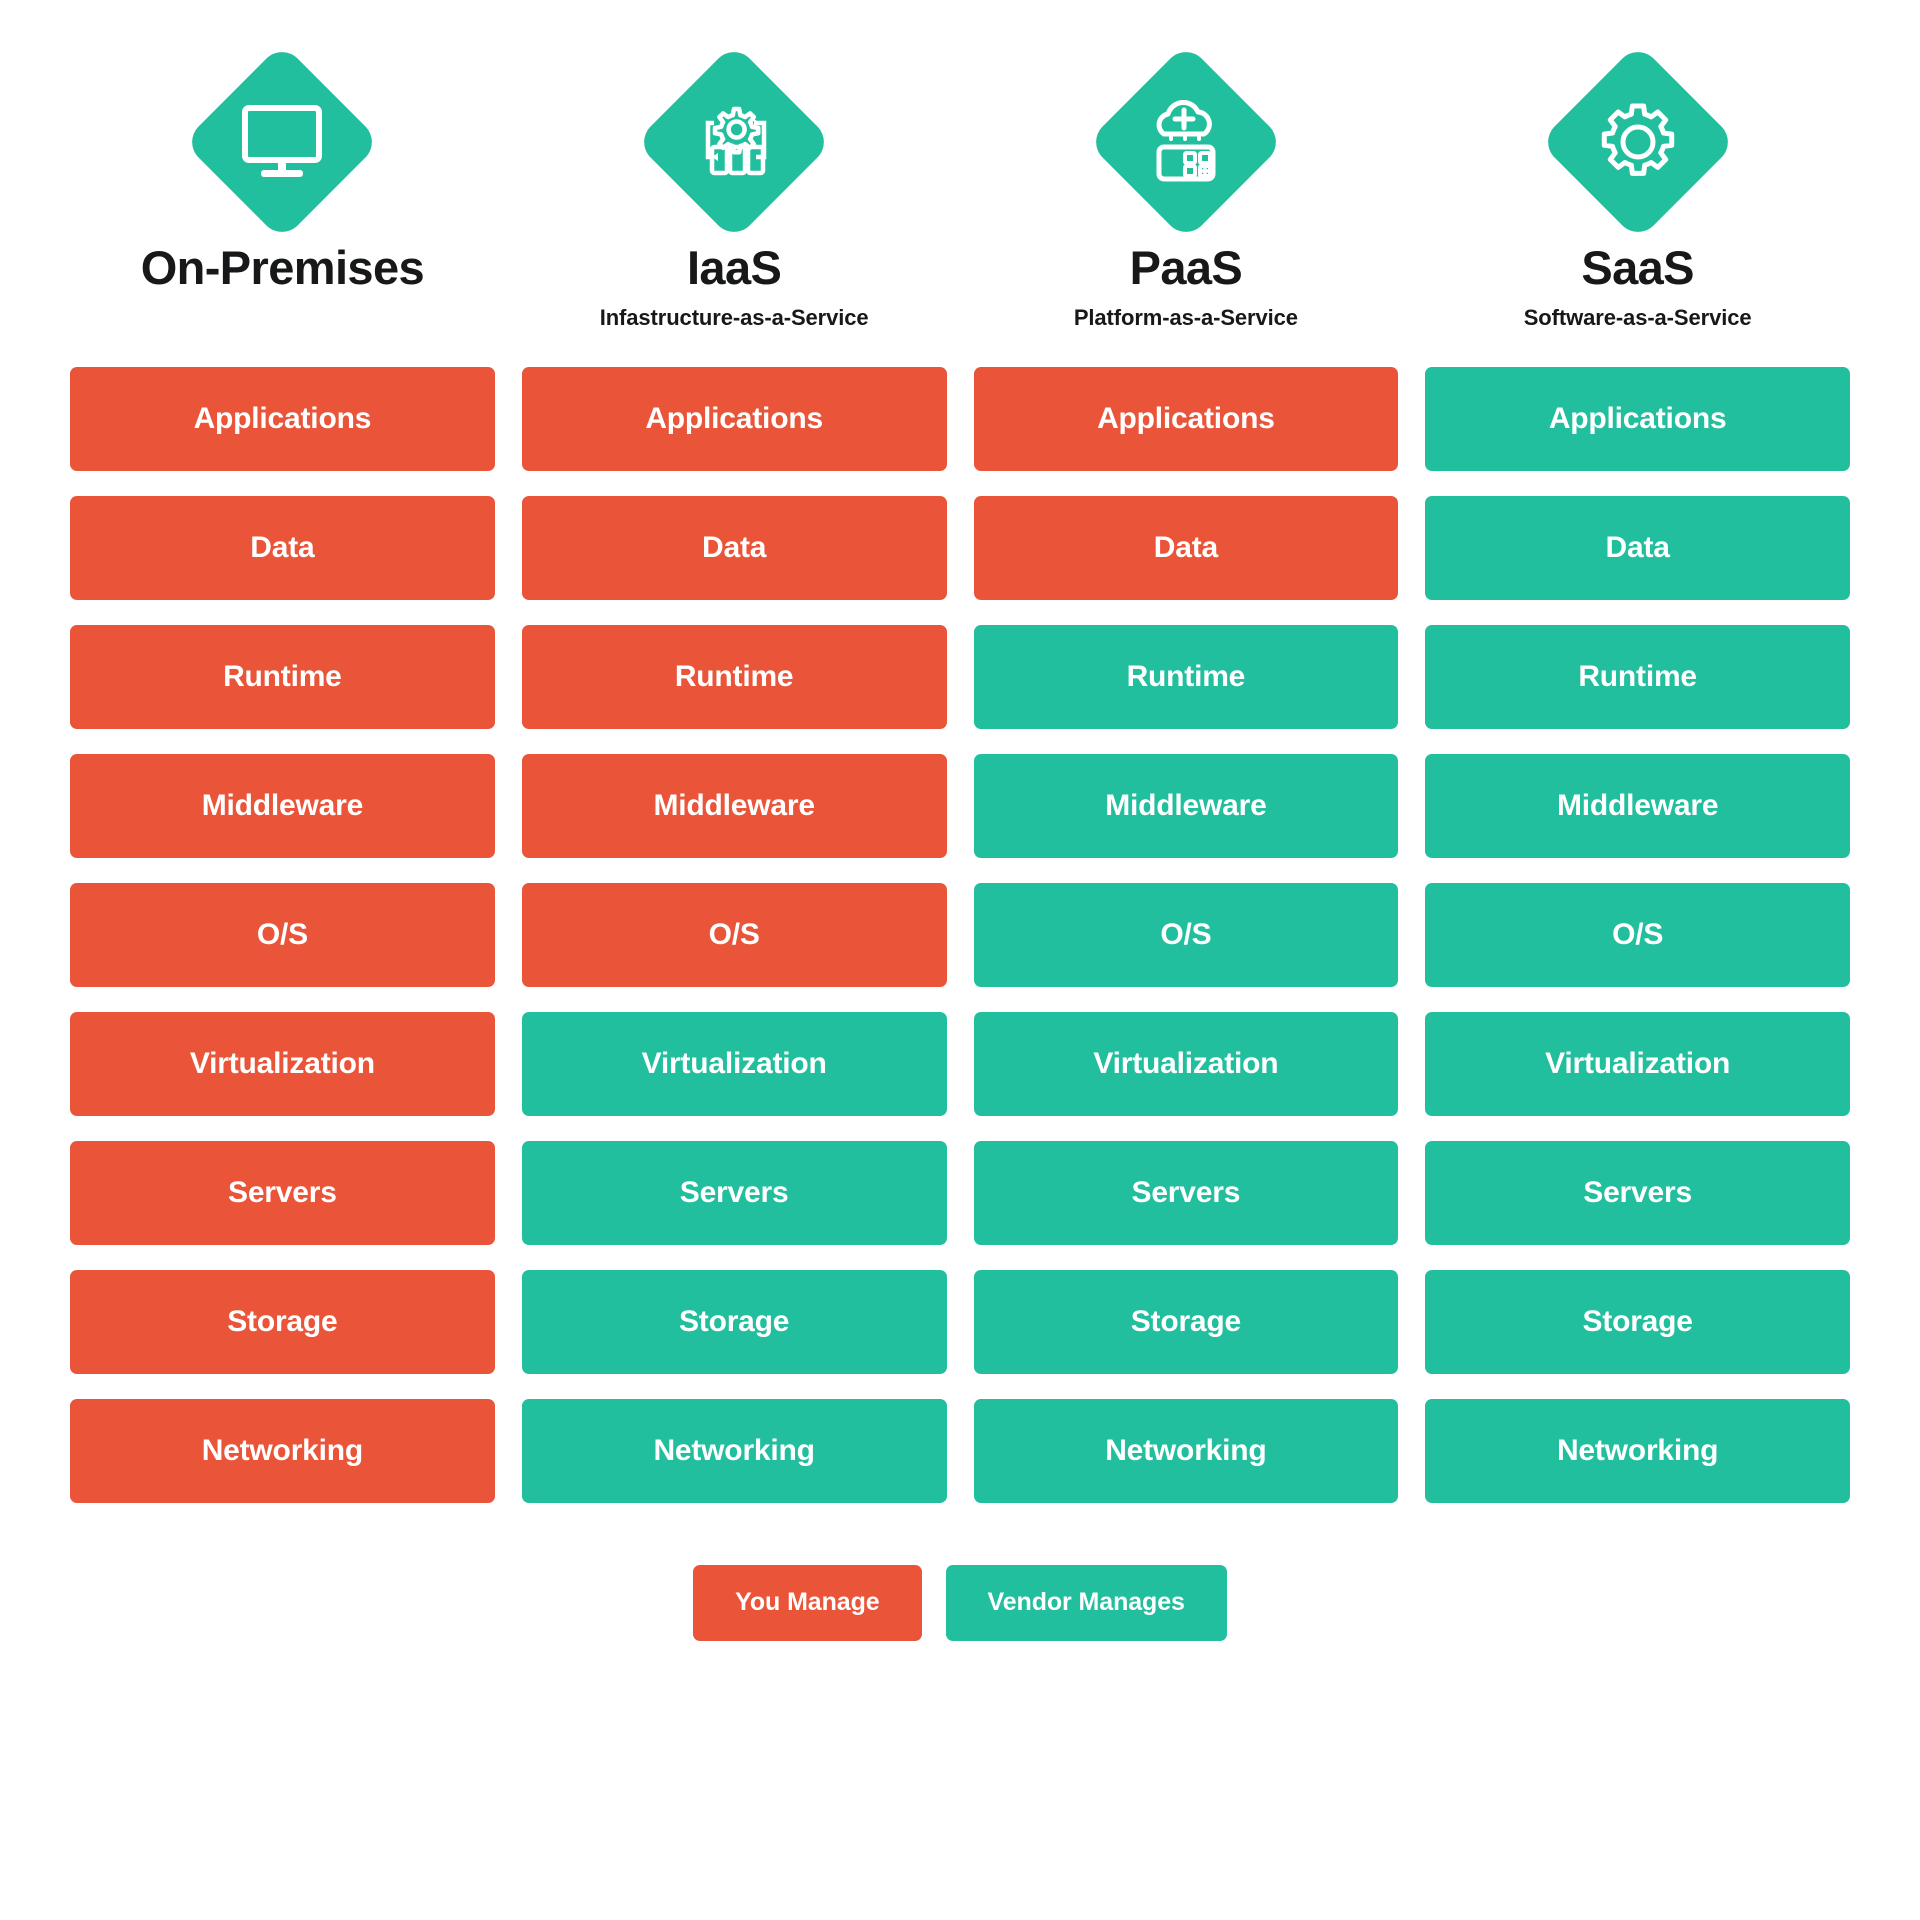  What do you see at coordinates (1186, 267) in the screenshot?
I see `model-title: PaaS` at bounding box center [1186, 267].